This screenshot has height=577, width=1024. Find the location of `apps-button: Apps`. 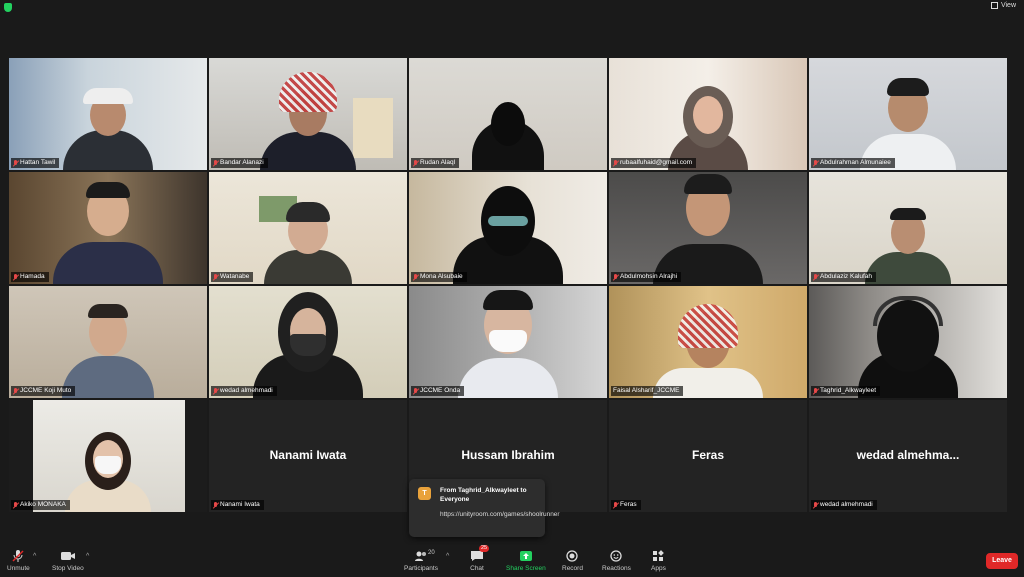

apps-button: Apps is located at coordinates (658, 560).